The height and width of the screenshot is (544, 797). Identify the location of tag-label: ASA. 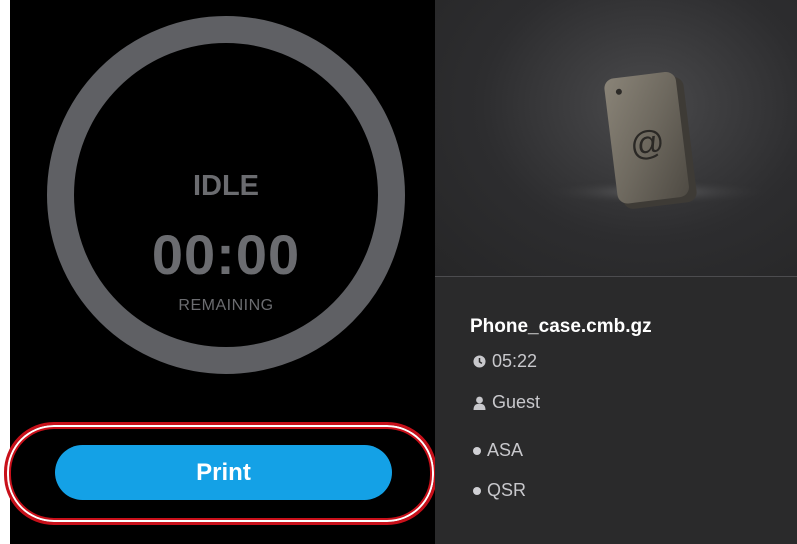
(505, 450).